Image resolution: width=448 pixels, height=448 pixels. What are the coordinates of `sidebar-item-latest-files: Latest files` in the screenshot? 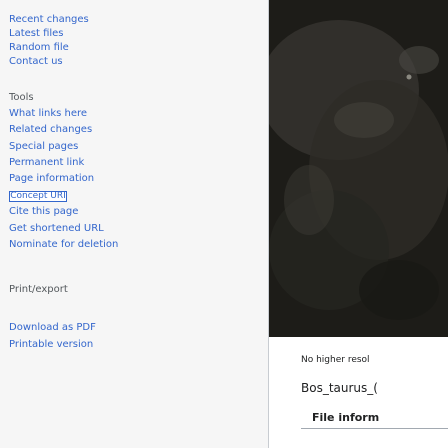 It's located at (36, 34).